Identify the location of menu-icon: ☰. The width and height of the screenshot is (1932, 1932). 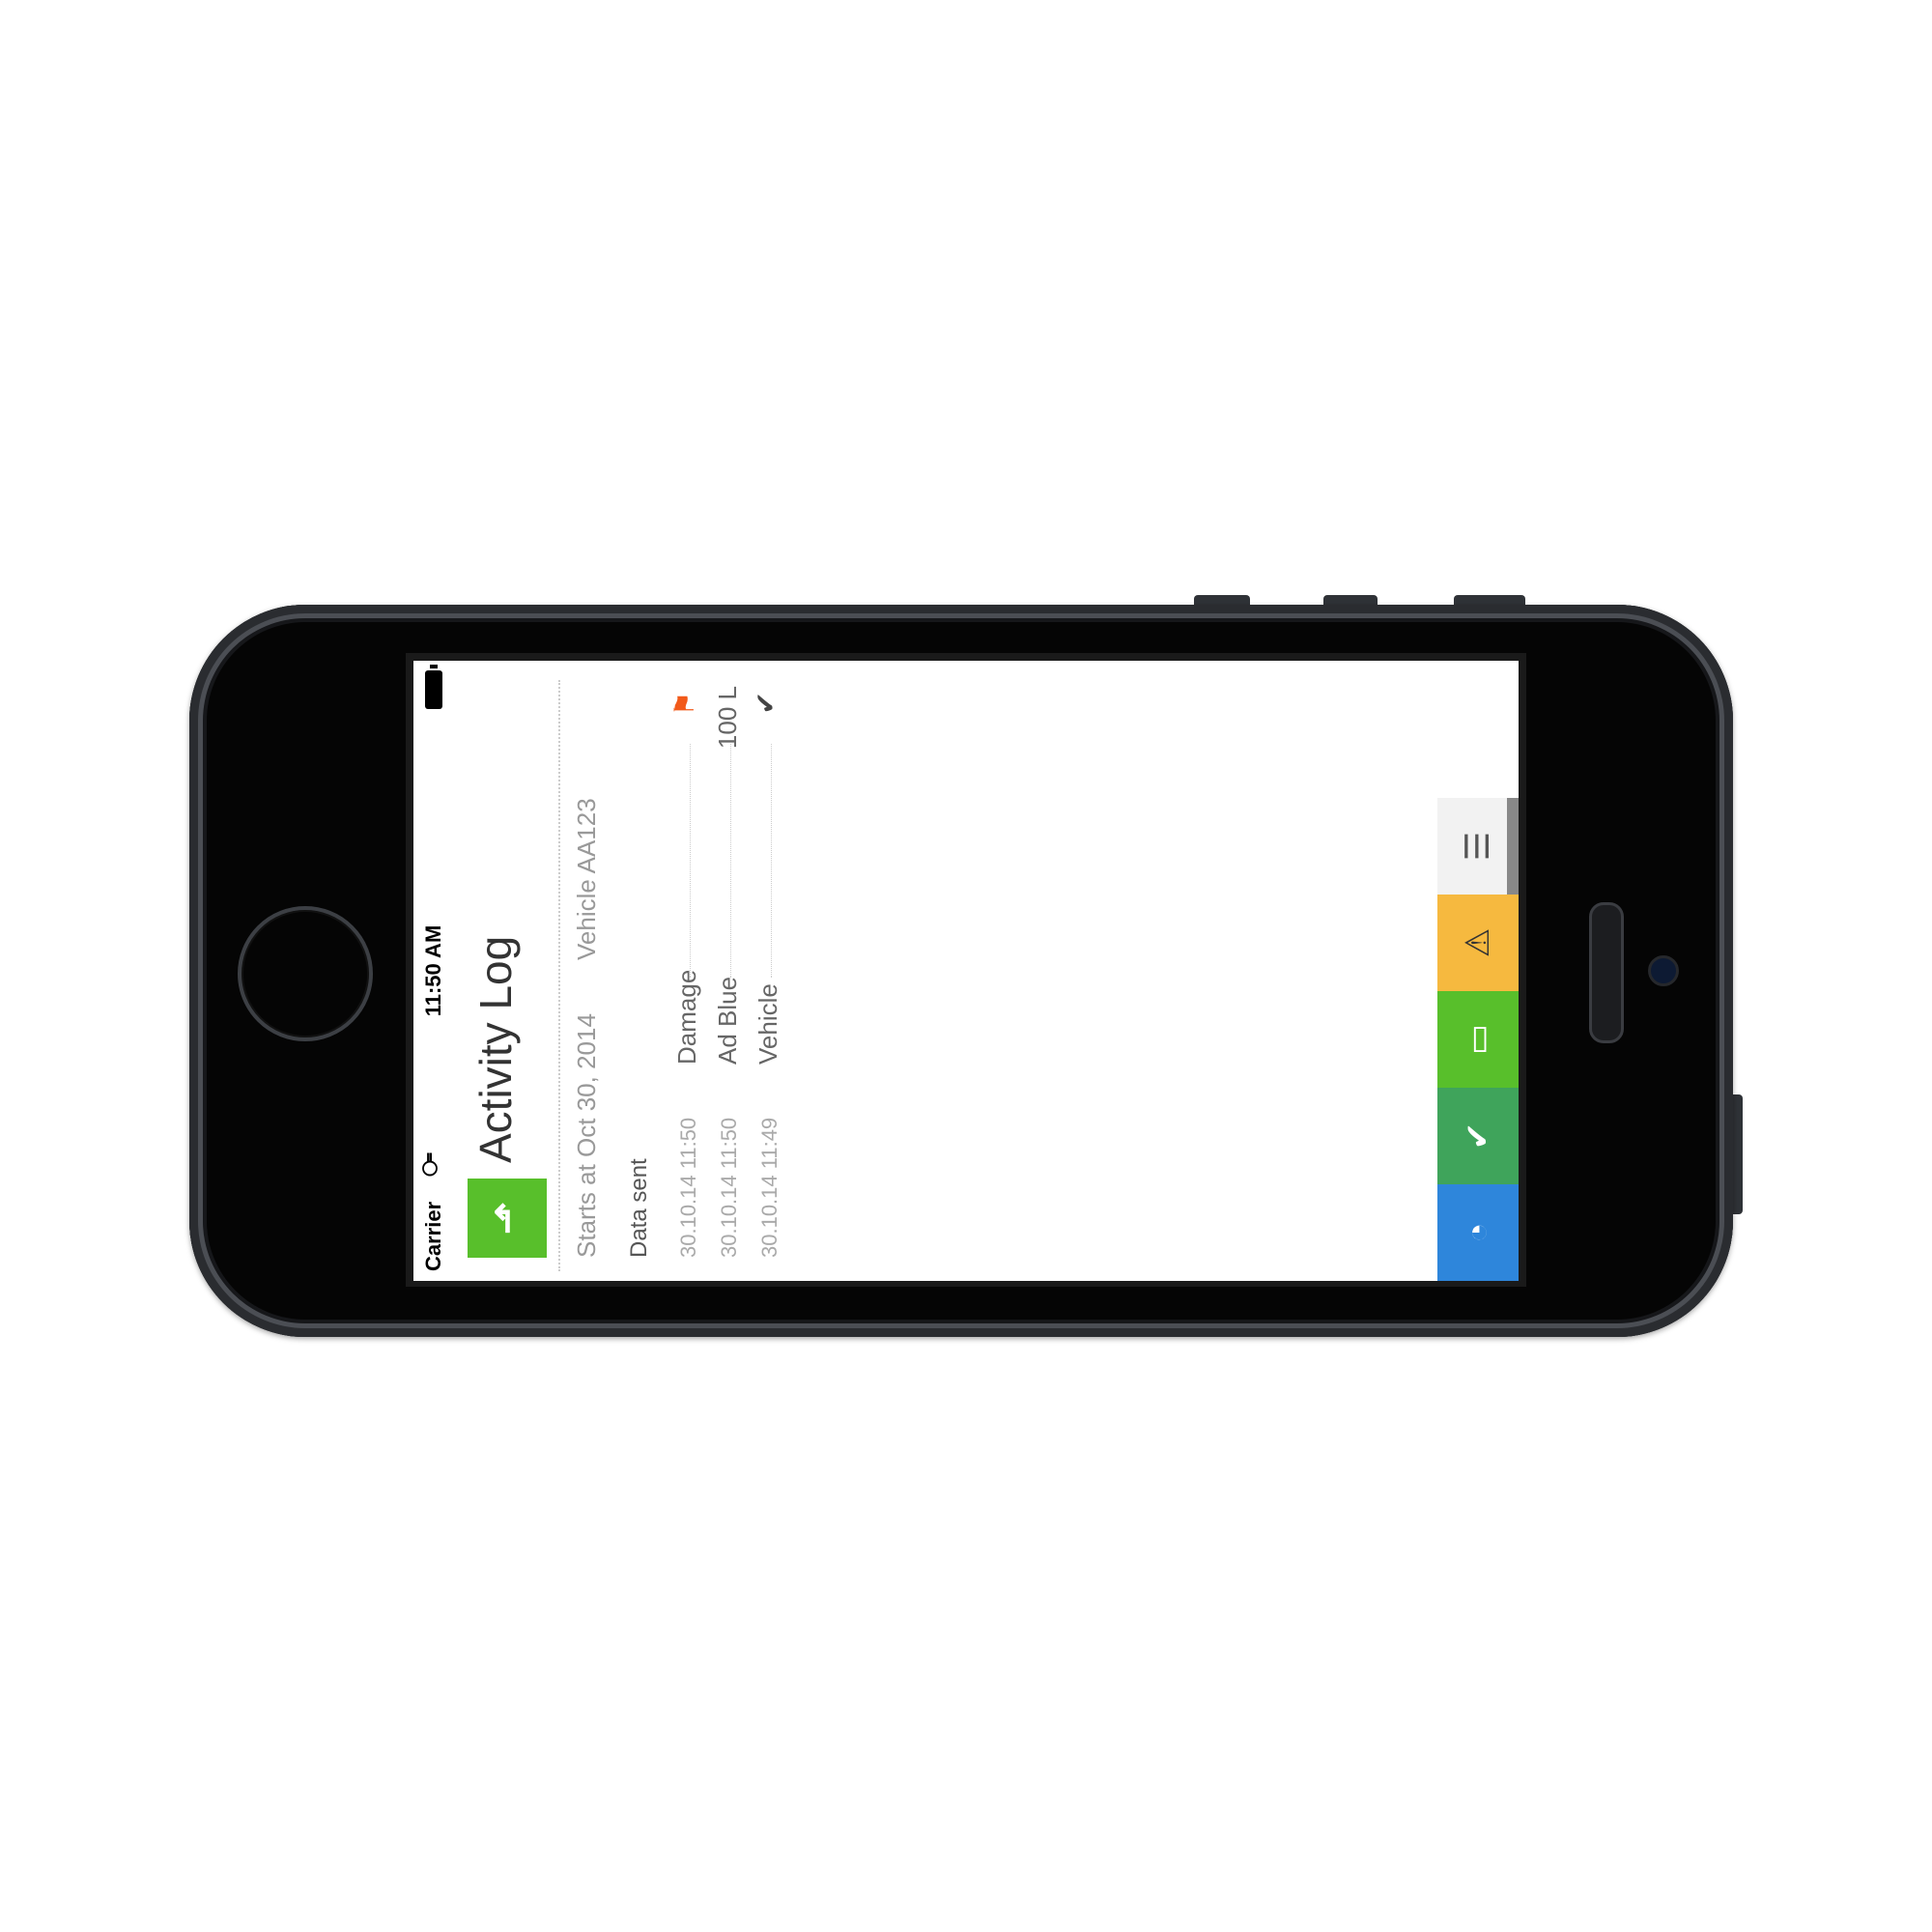
(1478, 846).